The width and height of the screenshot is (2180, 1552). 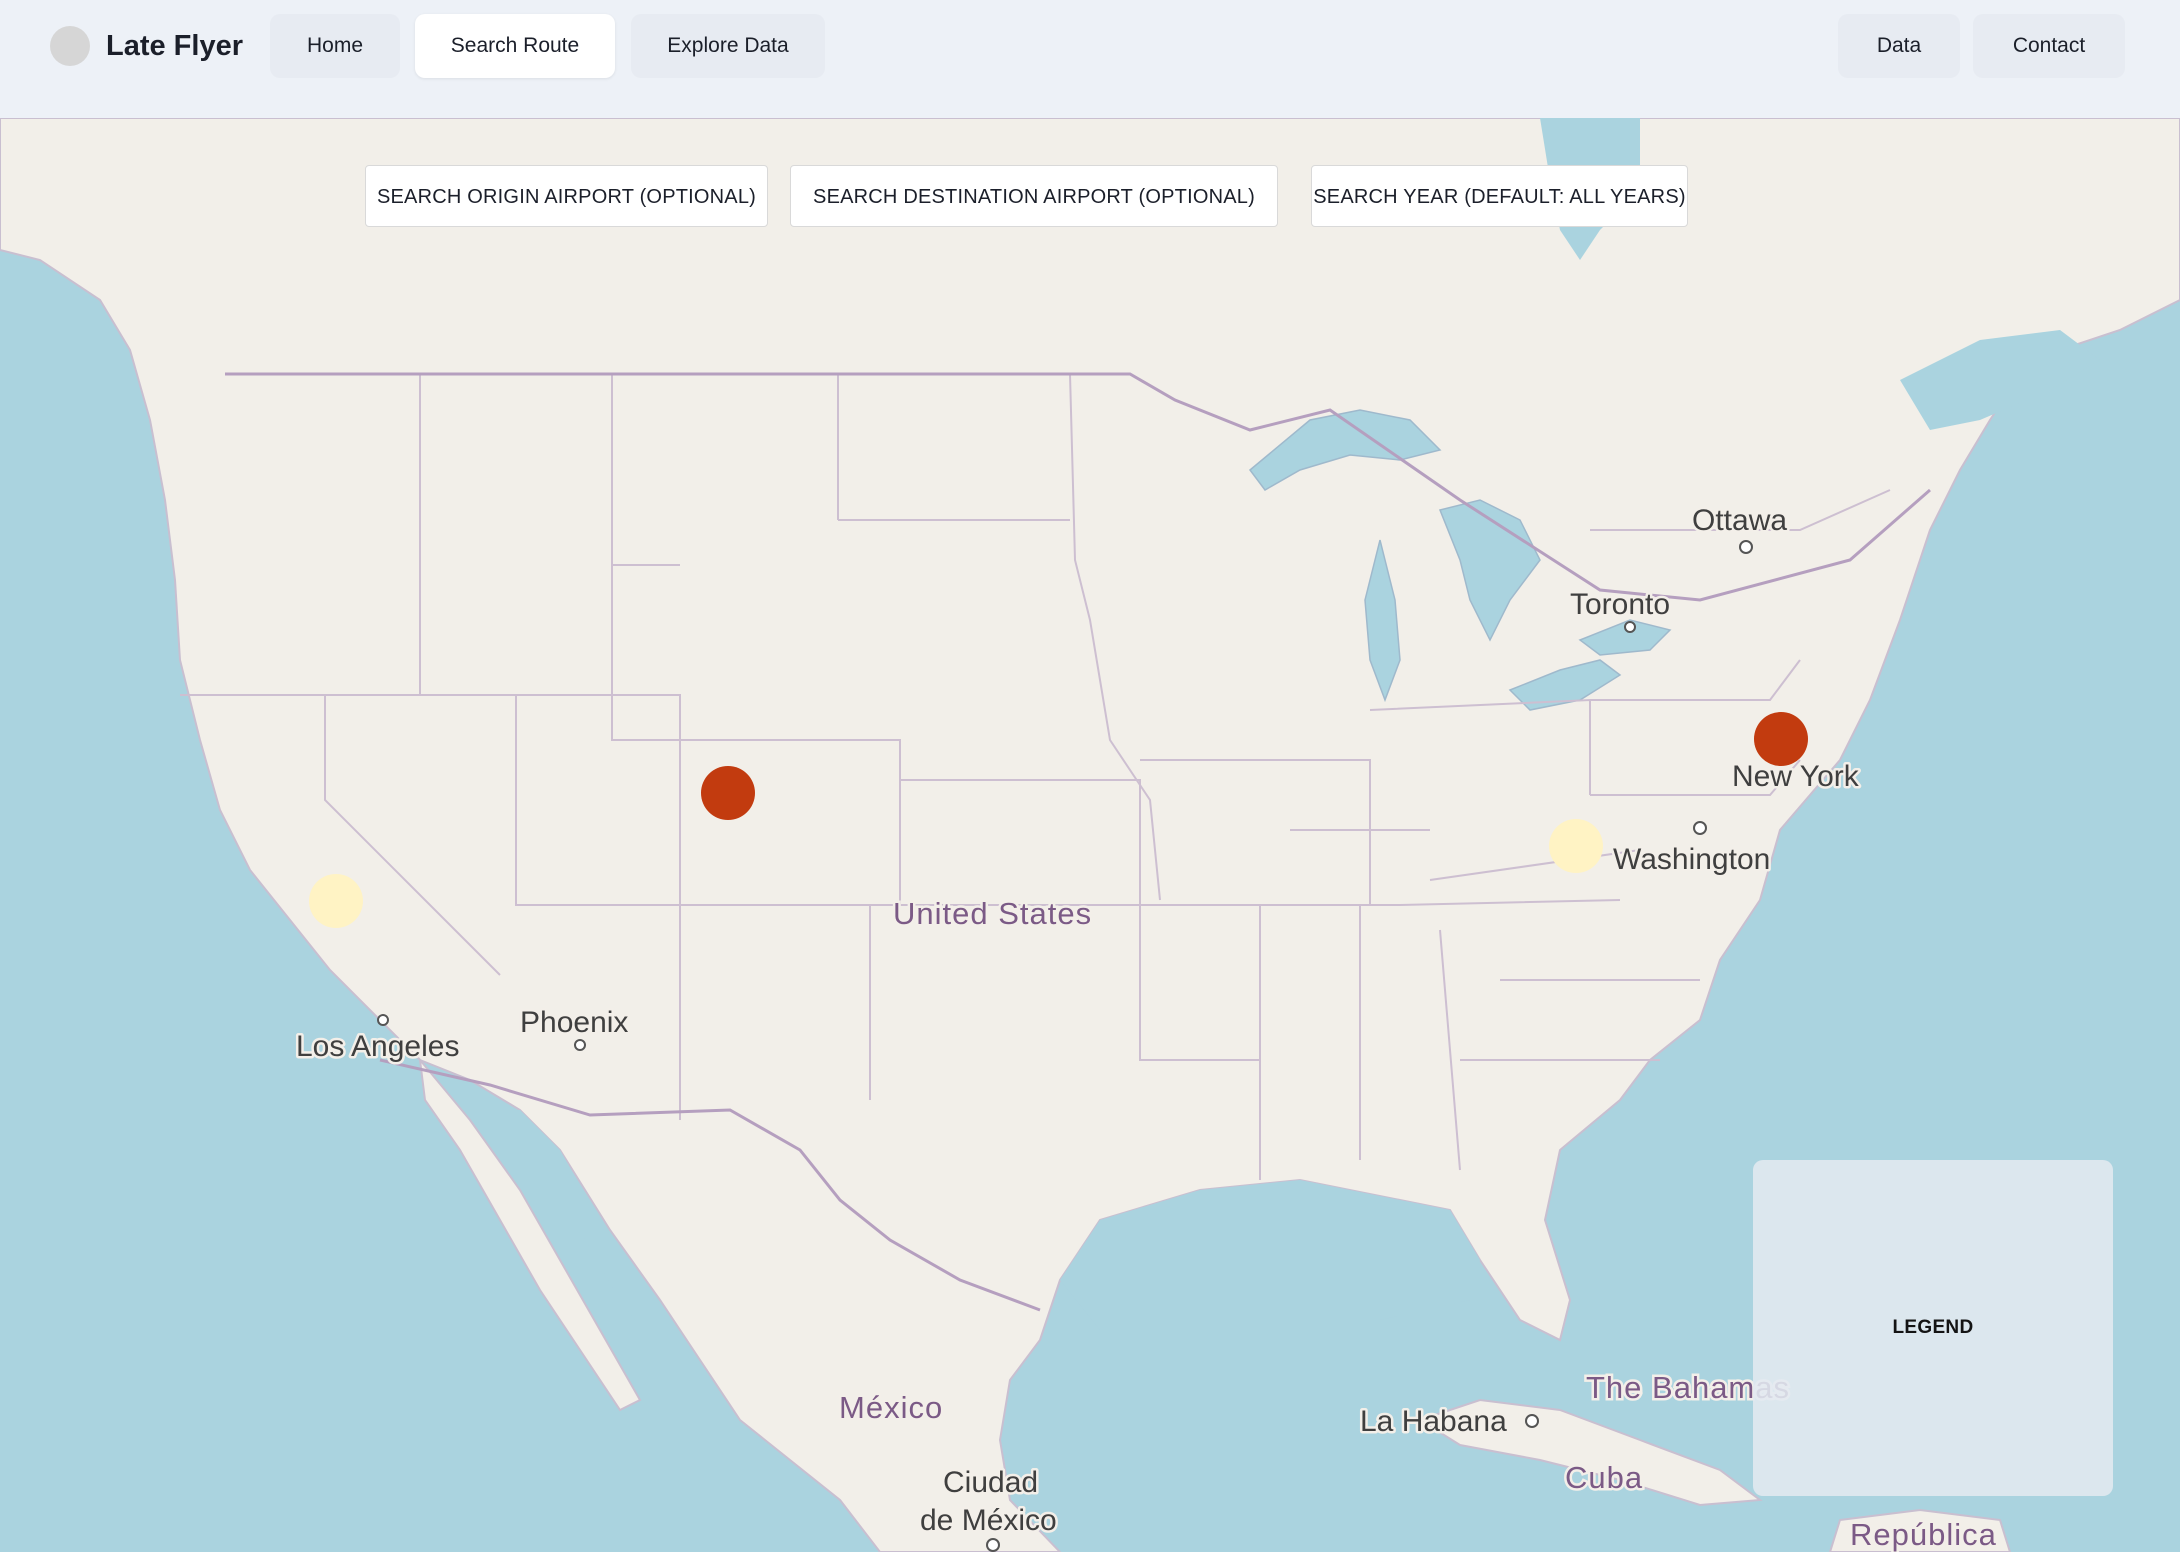 What do you see at coordinates (988, 1520) in the screenshot?
I see `label-ciudad-line2: de México` at bounding box center [988, 1520].